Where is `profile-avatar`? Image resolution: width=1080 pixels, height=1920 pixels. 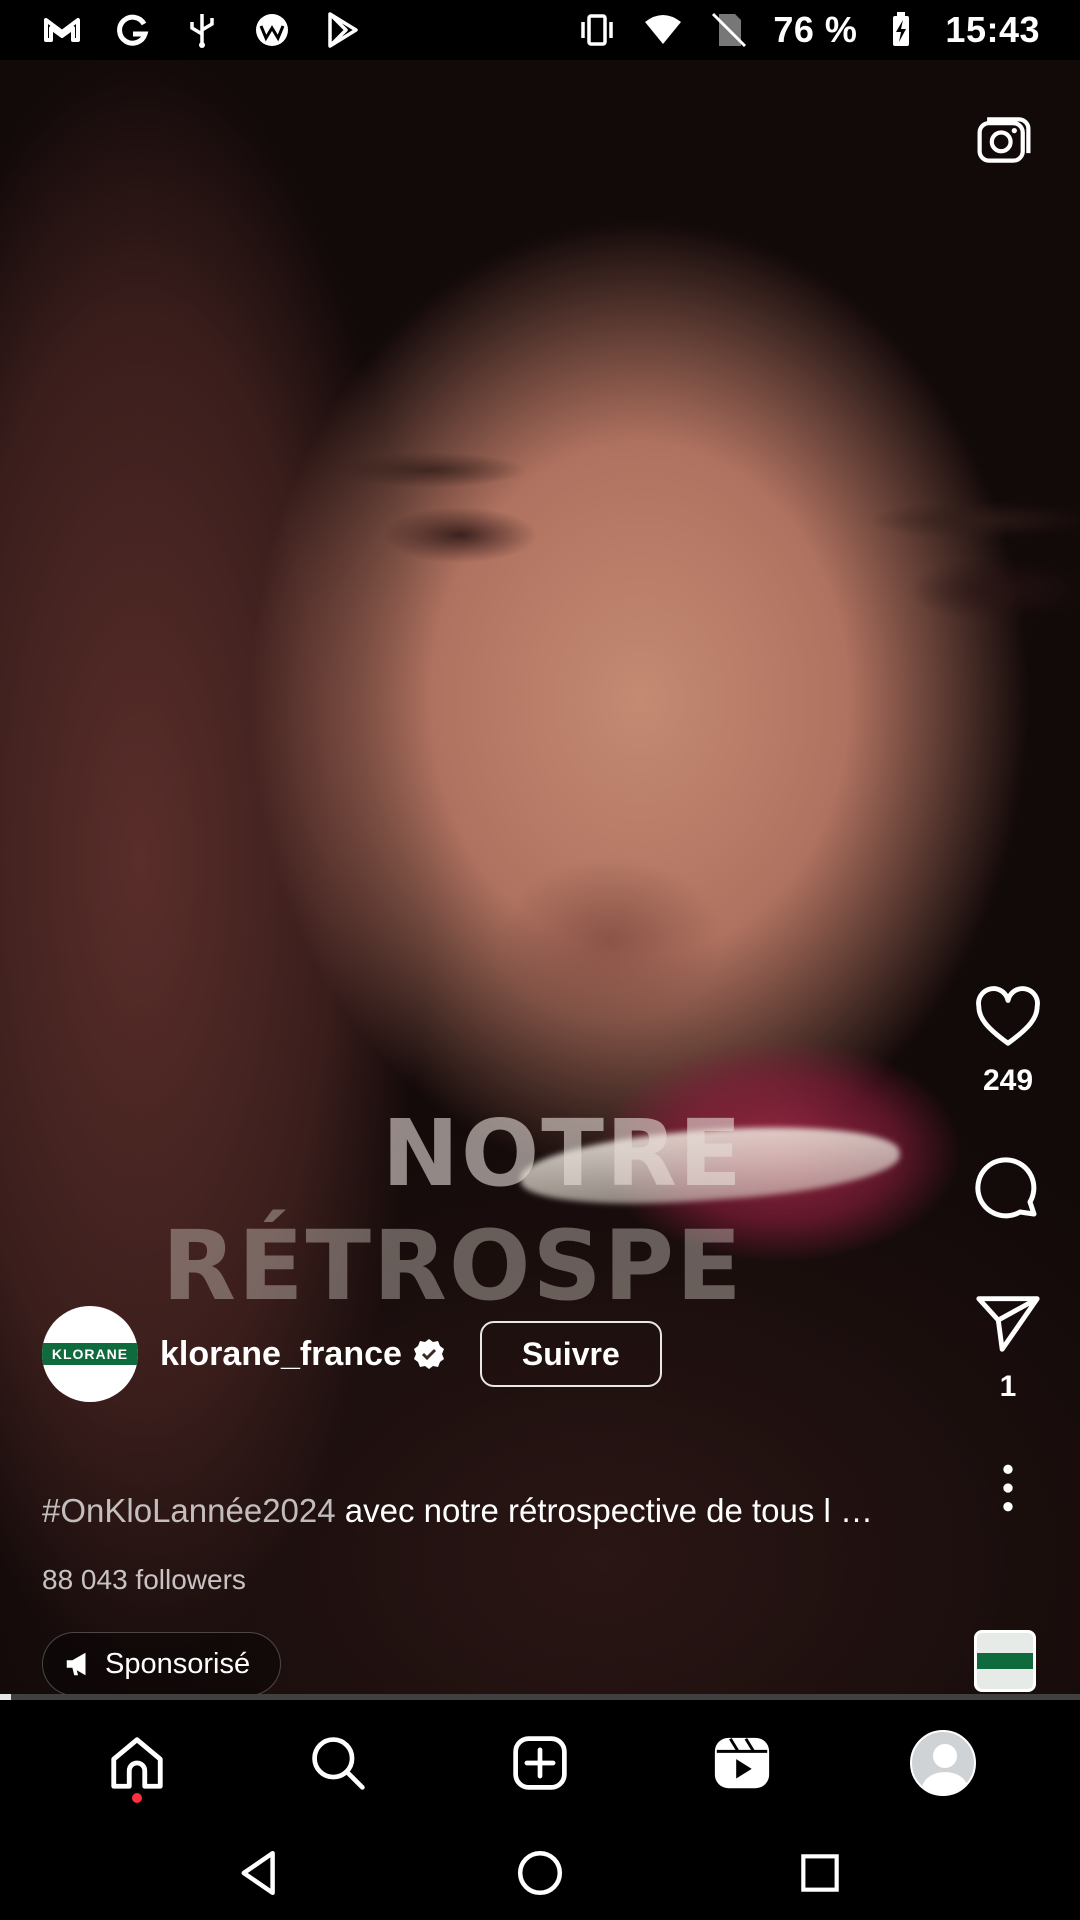 profile-avatar is located at coordinates (943, 1763).